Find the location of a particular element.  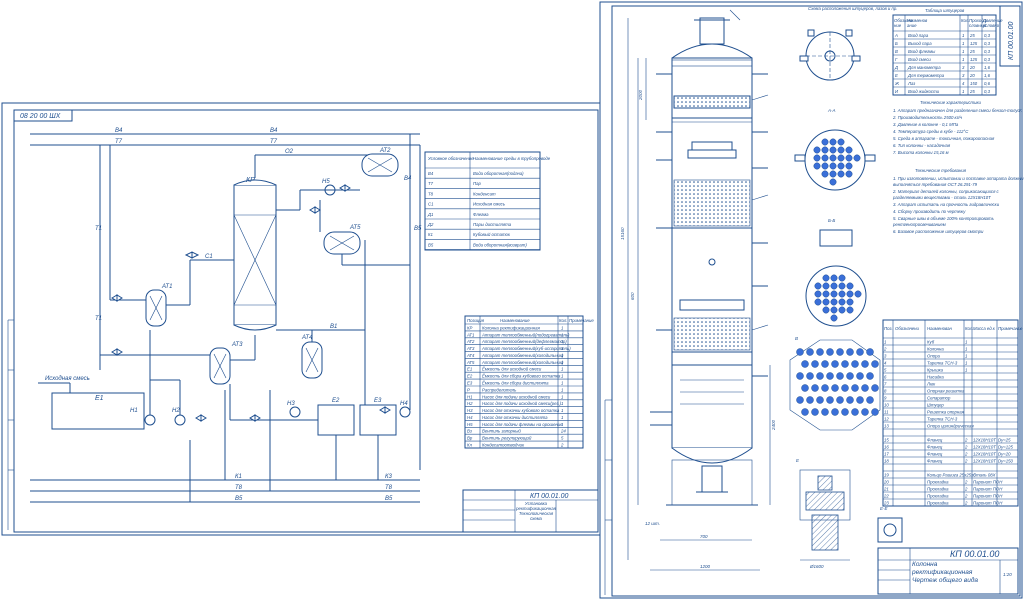

nozzle-cell: 0,6 is located at coordinates (987, 83).